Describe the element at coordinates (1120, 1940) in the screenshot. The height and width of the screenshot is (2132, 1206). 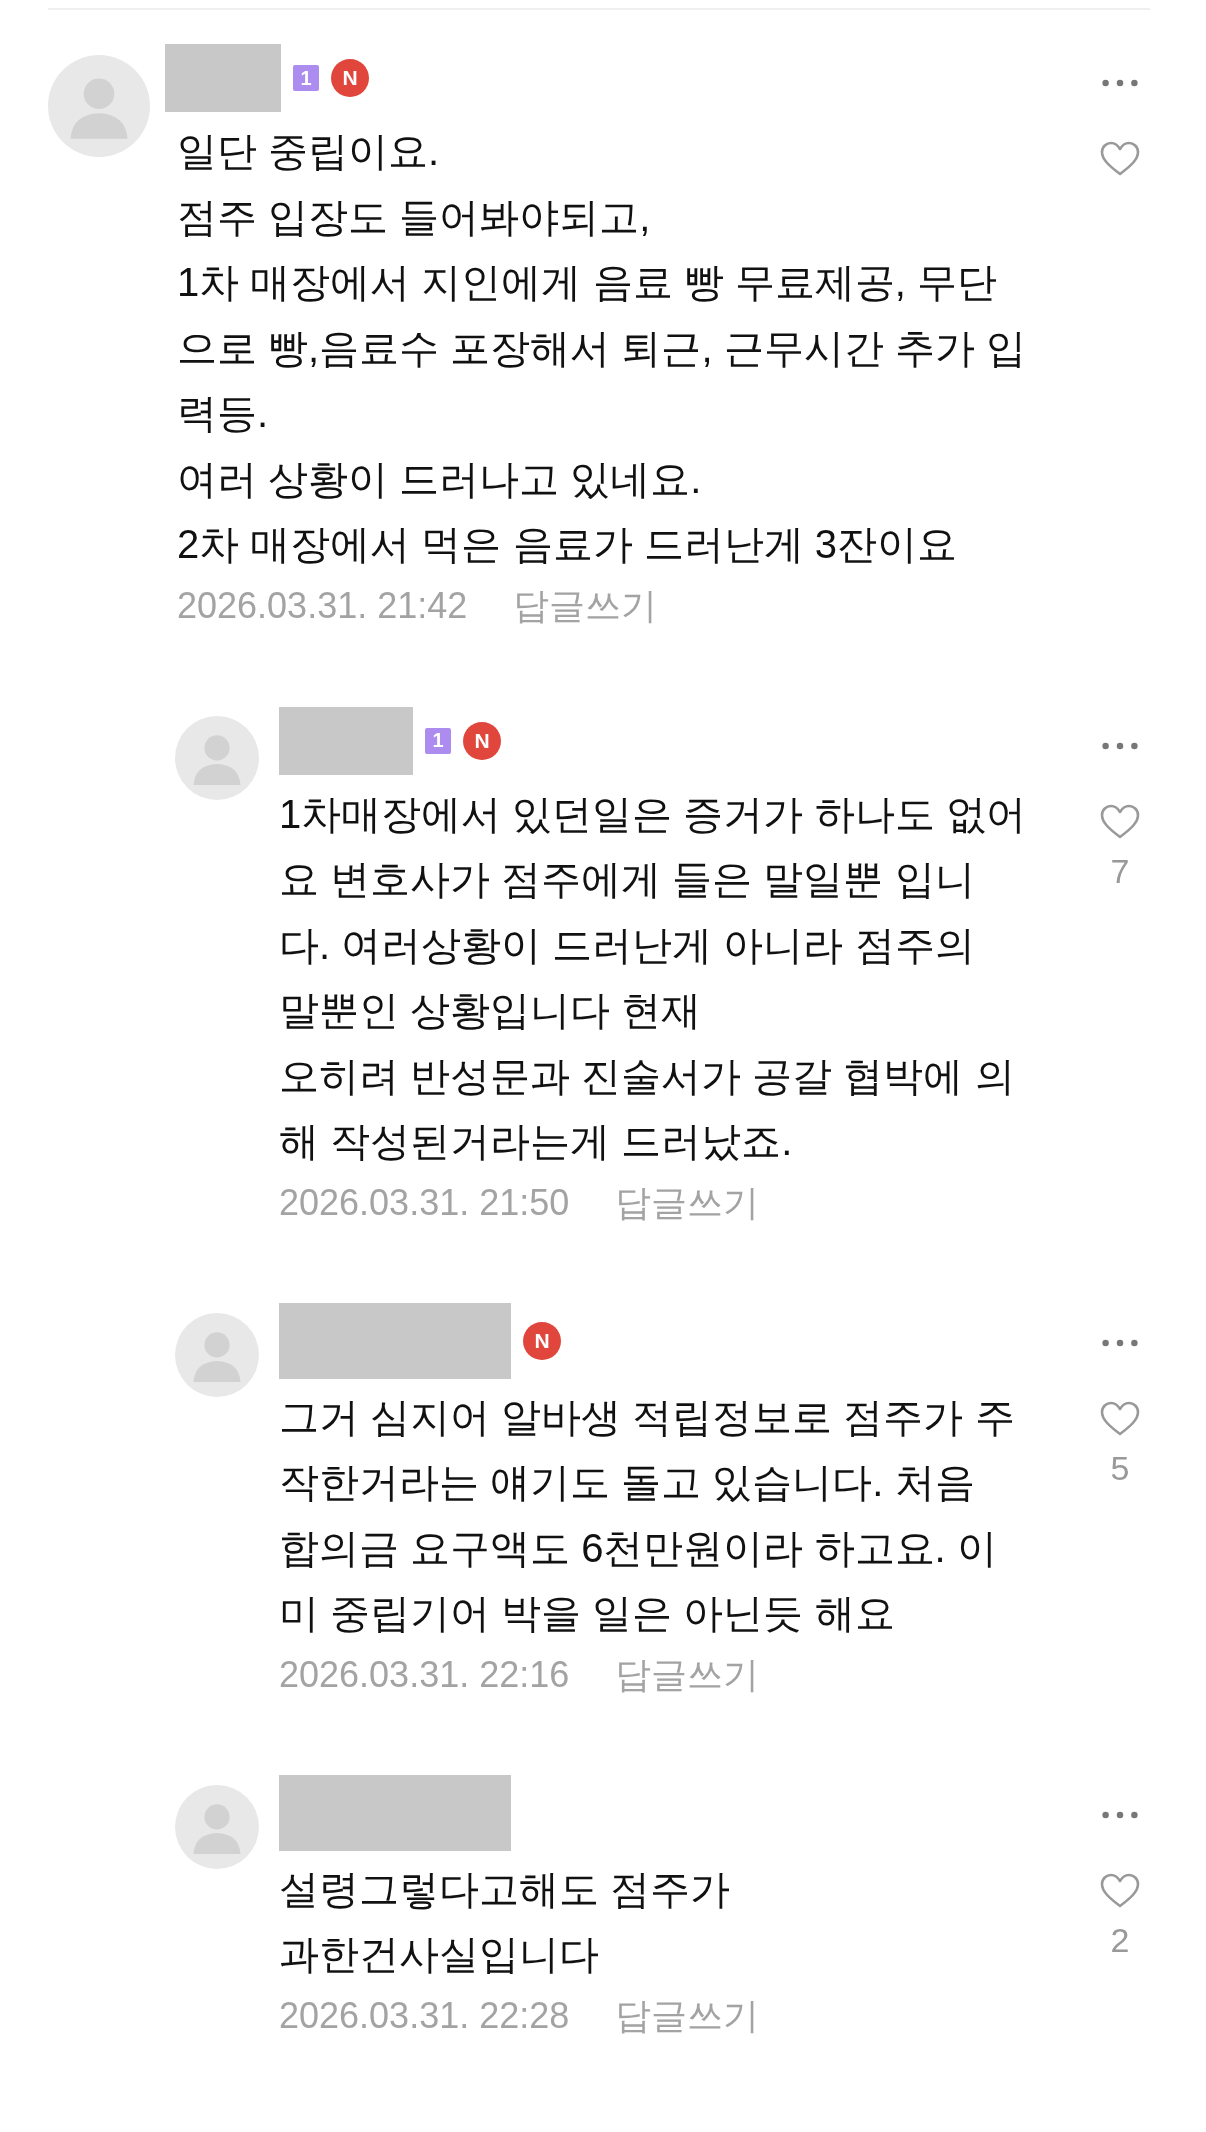
I see `like-count: 2` at that location.